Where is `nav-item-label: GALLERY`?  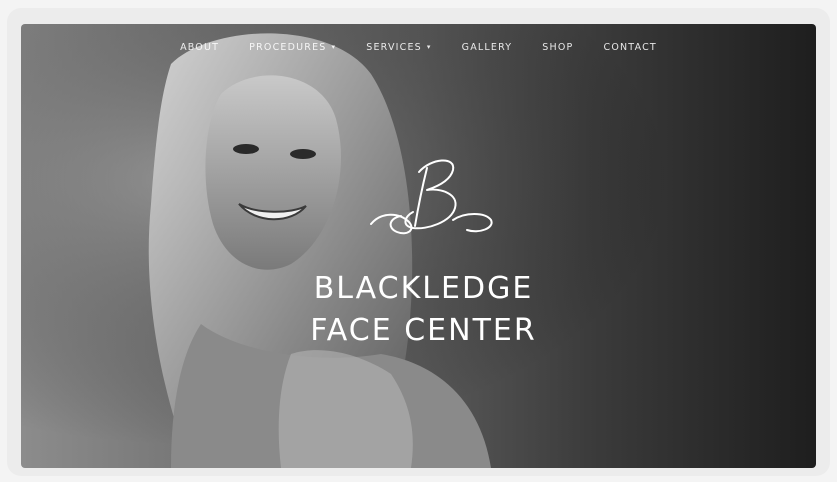 nav-item-label: GALLERY is located at coordinates (487, 47).